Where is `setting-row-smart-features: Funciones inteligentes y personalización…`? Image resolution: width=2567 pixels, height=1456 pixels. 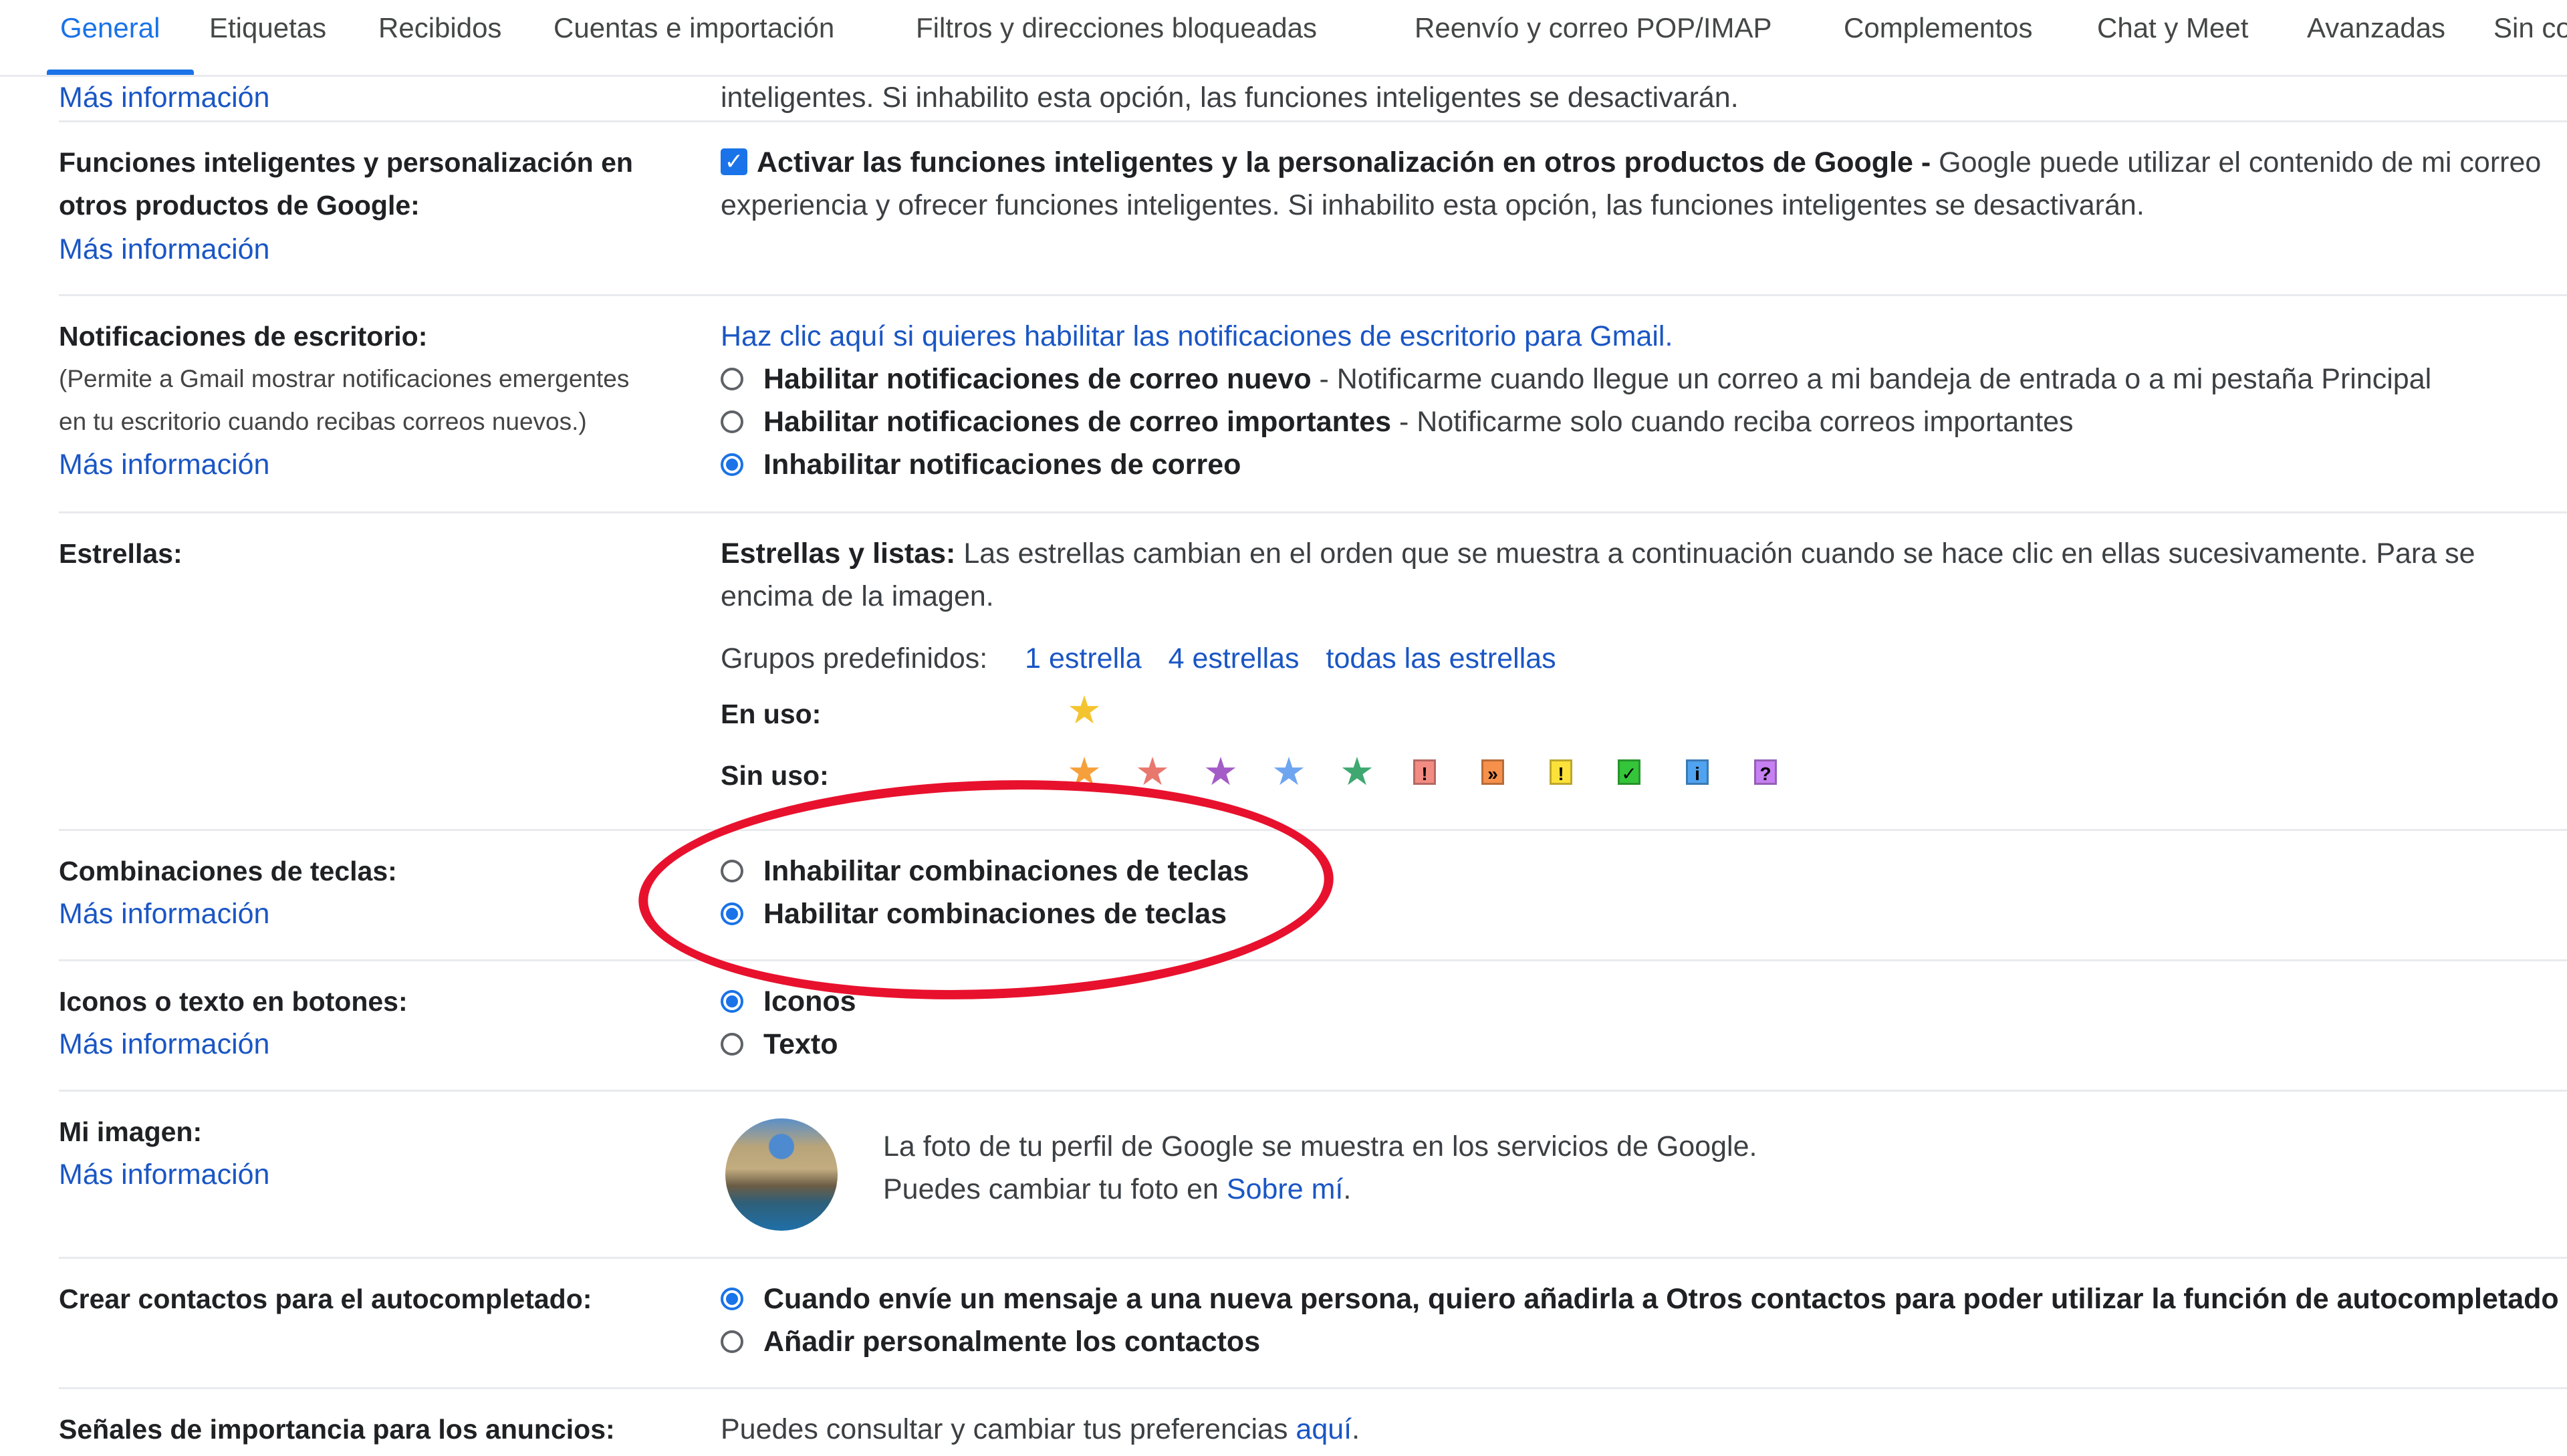 setting-row-smart-features: Funciones inteligentes y personalización… is located at coordinates (1313, 208).